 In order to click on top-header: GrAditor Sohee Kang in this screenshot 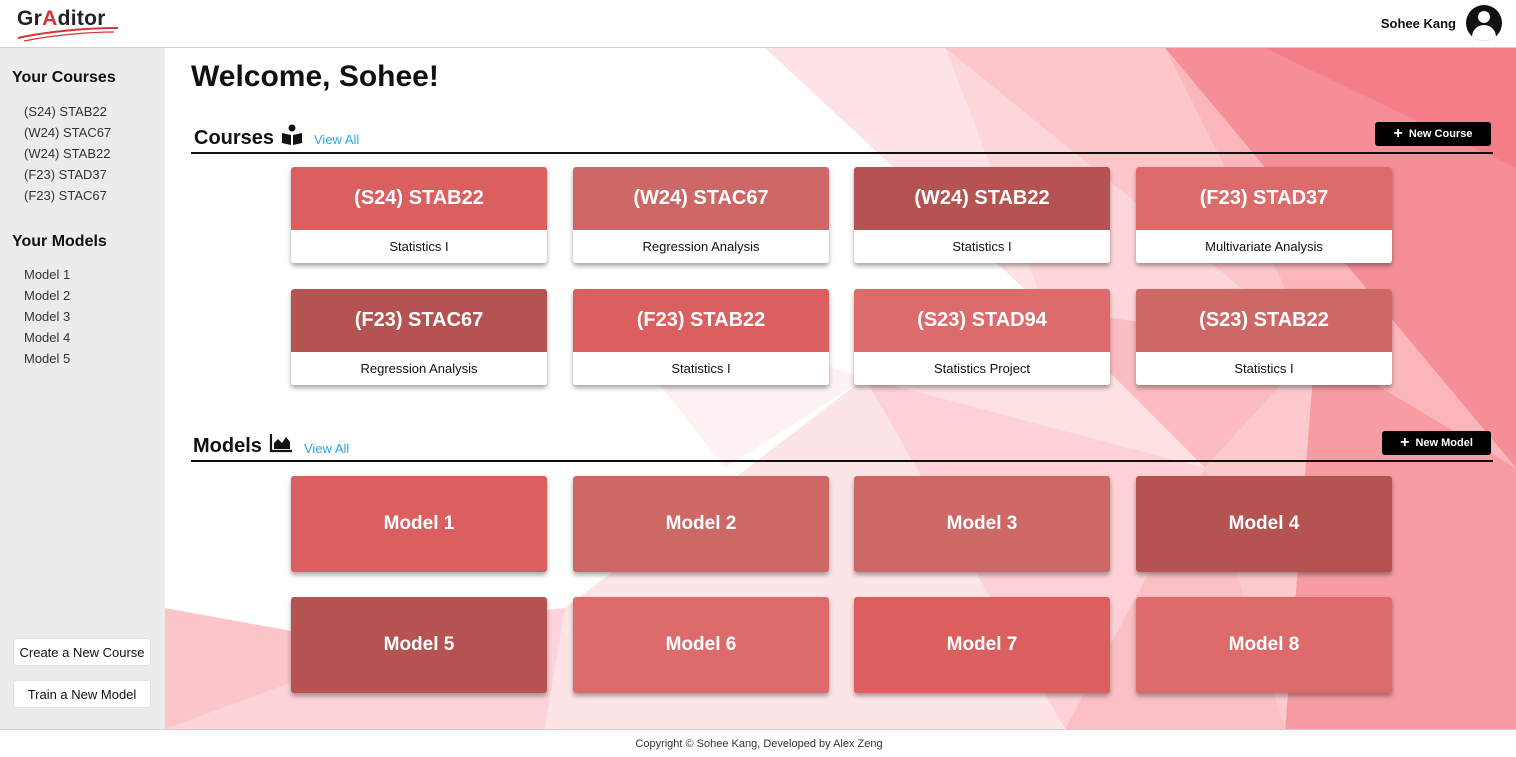, I will do `click(758, 24)`.